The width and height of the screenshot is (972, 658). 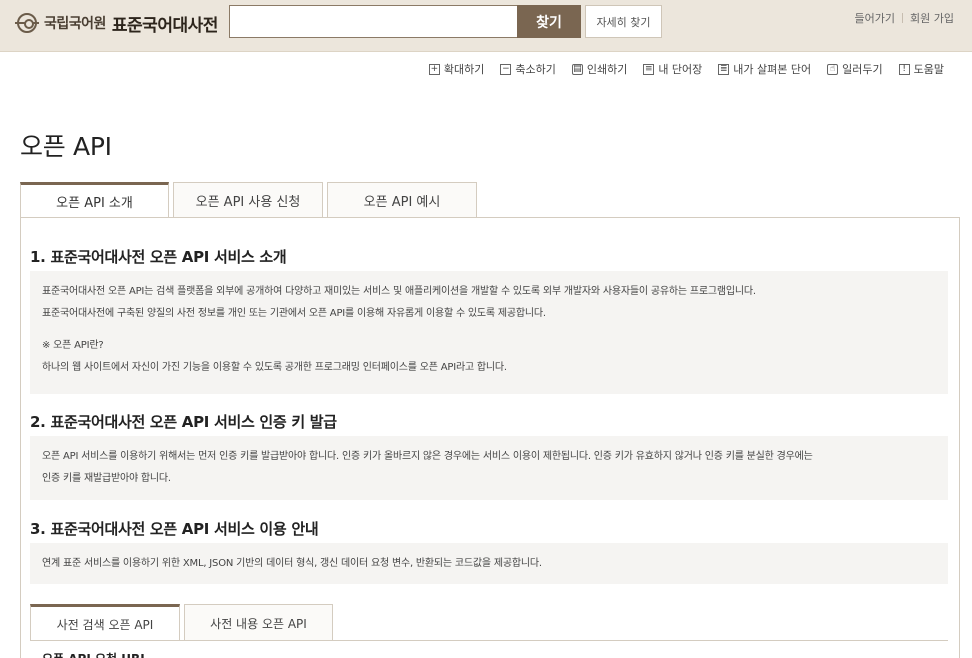 What do you see at coordinates (183, 422) in the screenshot?
I see `section-heading-auth-key: 2. 표준국어대사전 오픈 API 서비스 인증 키 발급` at bounding box center [183, 422].